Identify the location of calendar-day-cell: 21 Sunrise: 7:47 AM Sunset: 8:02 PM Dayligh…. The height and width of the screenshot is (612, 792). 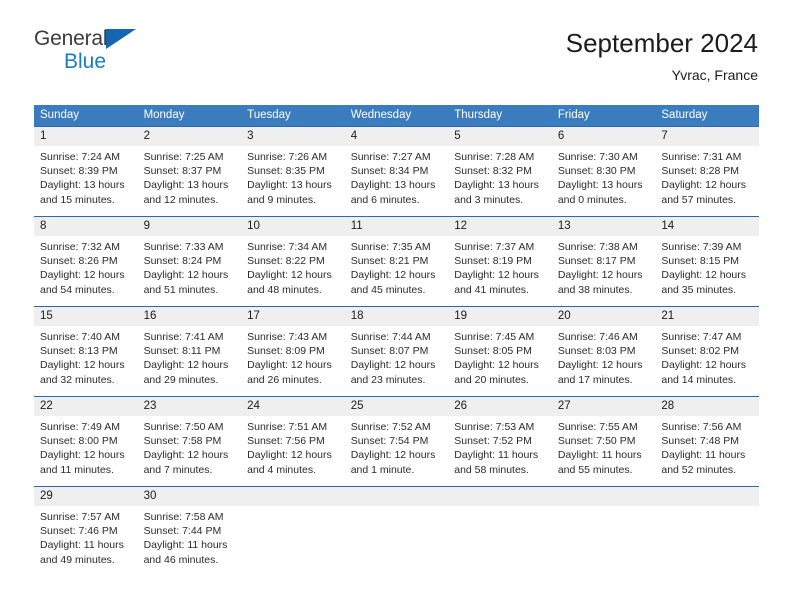
(707, 351).